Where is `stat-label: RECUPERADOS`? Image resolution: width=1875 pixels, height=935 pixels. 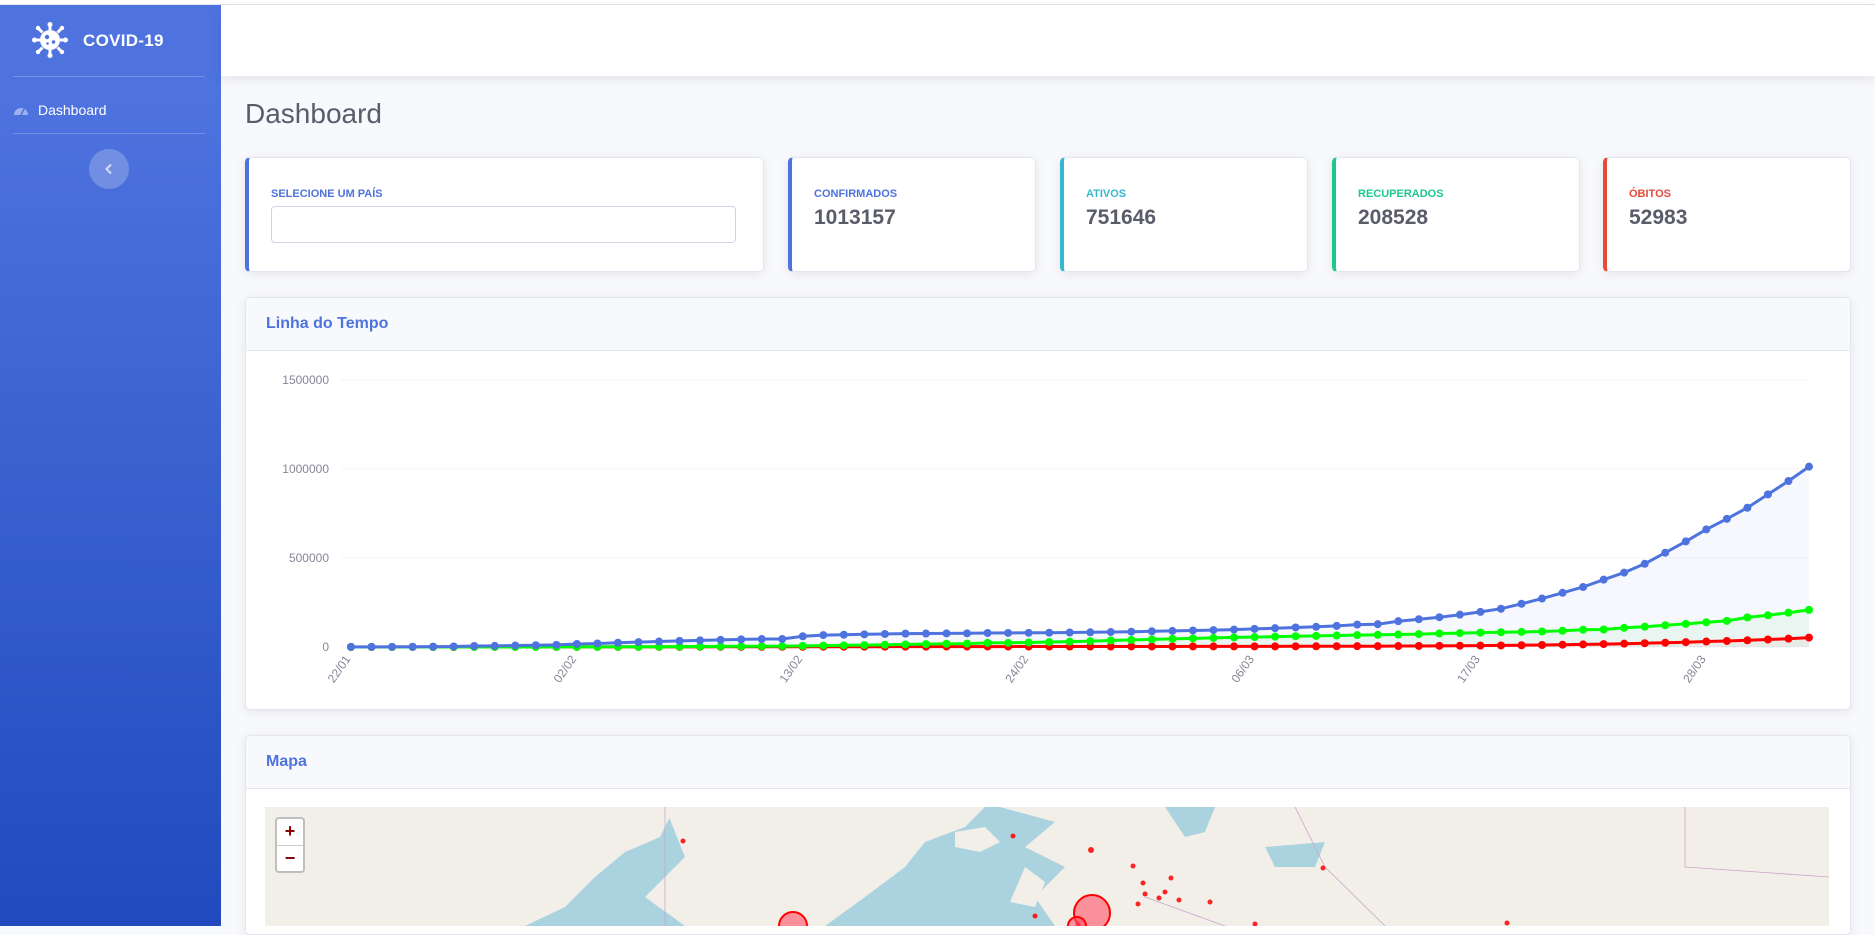
stat-label: RECUPERADOS is located at coordinates (1401, 194).